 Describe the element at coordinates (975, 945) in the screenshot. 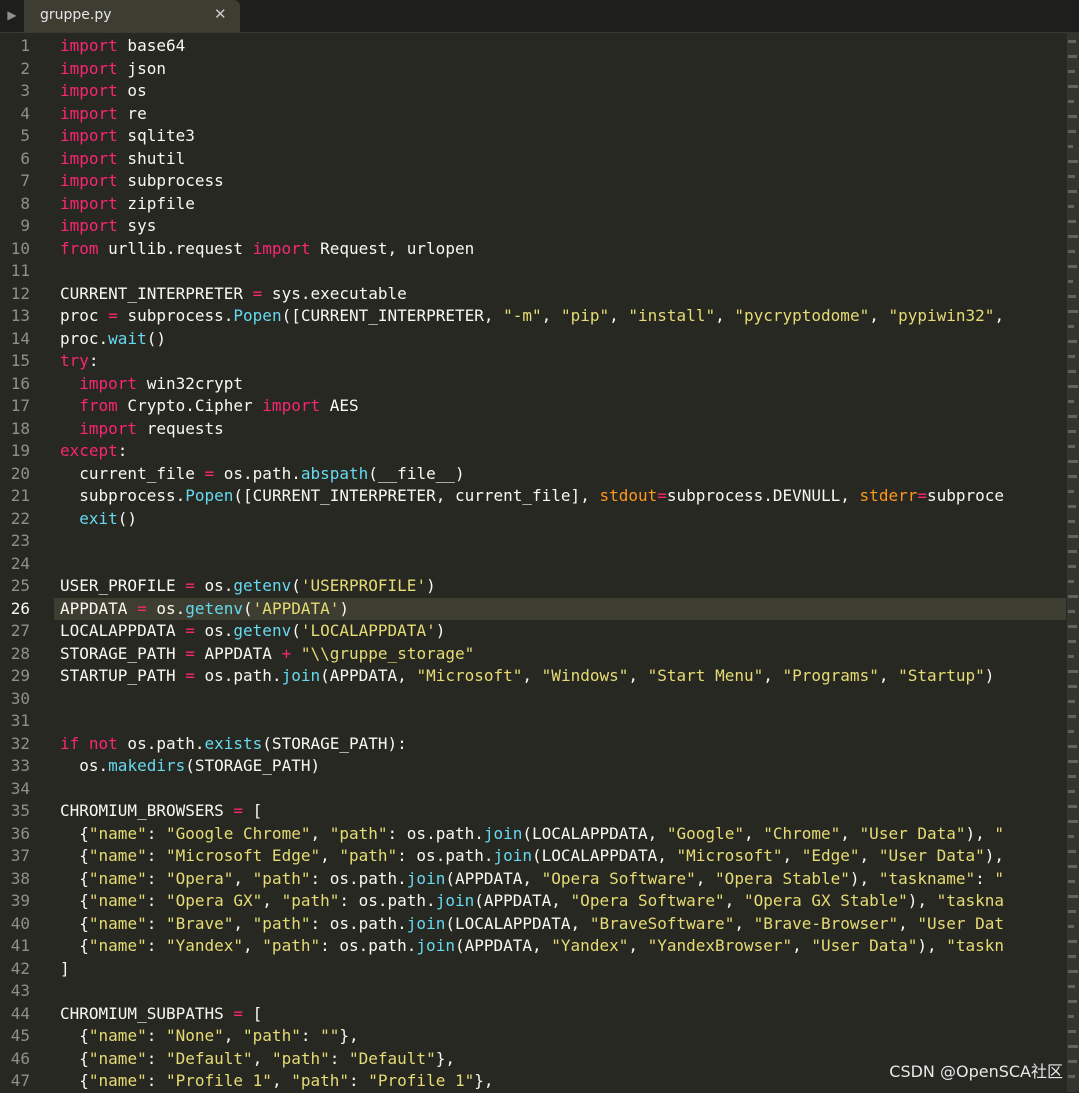

I see `code-token: "taskn` at that location.